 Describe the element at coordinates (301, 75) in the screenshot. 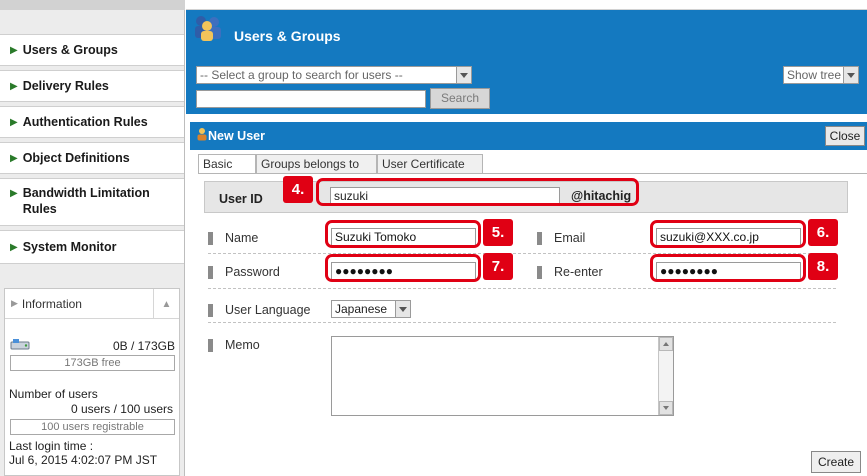

I see `group-select-value: -- Select a group to search for users --` at that location.